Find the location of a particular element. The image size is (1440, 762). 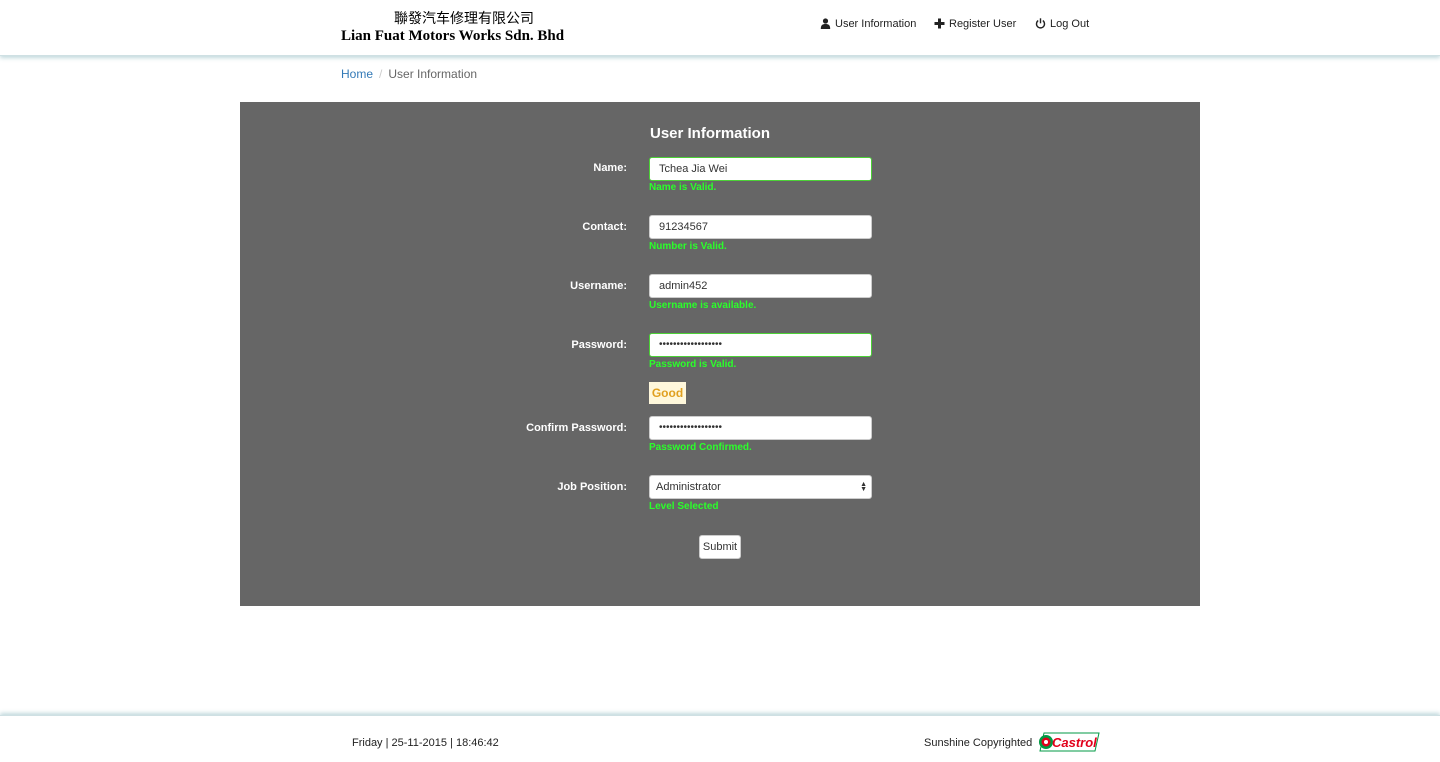

password-input: •••••••••••••••••• is located at coordinates (760, 345).